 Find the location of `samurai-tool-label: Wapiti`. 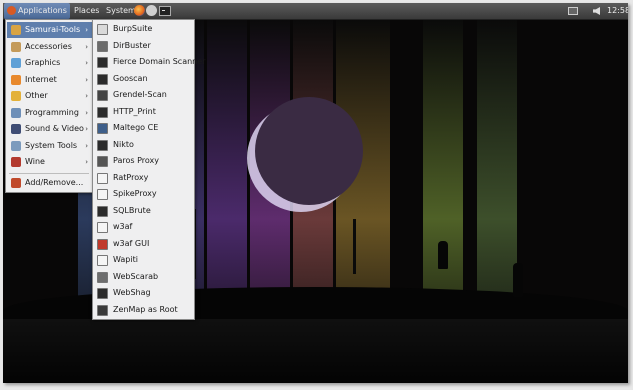

samurai-tool-label: Wapiti is located at coordinates (125, 259).